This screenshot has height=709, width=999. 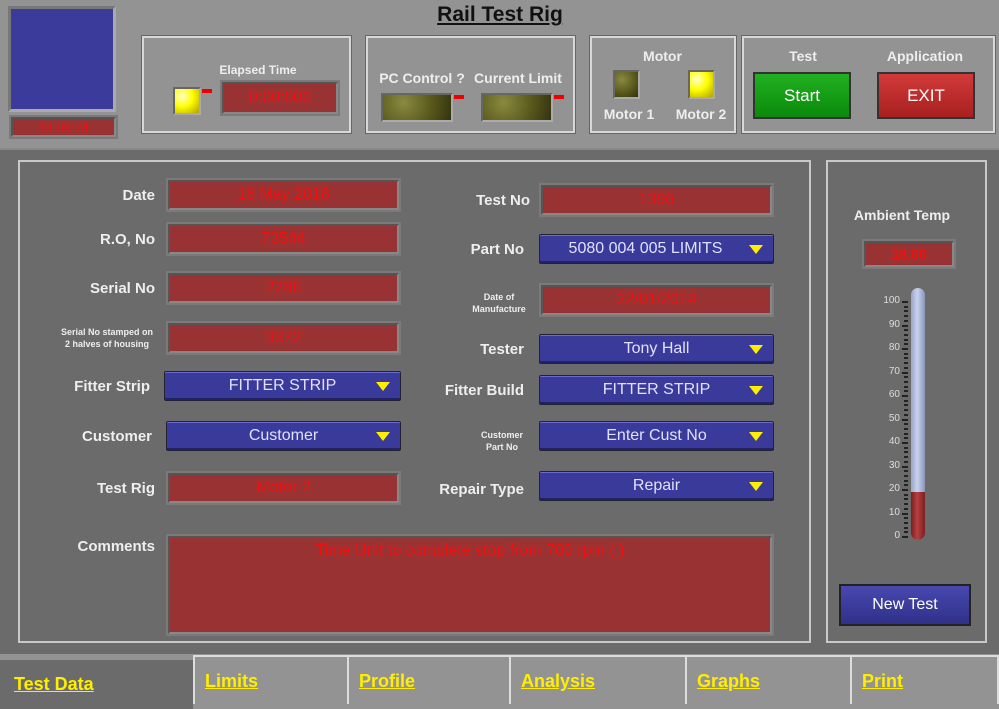 What do you see at coordinates (502, 441) in the screenshot?
I see `customer-part-no-label: Customer Part No` at bounding box center [502, 441].